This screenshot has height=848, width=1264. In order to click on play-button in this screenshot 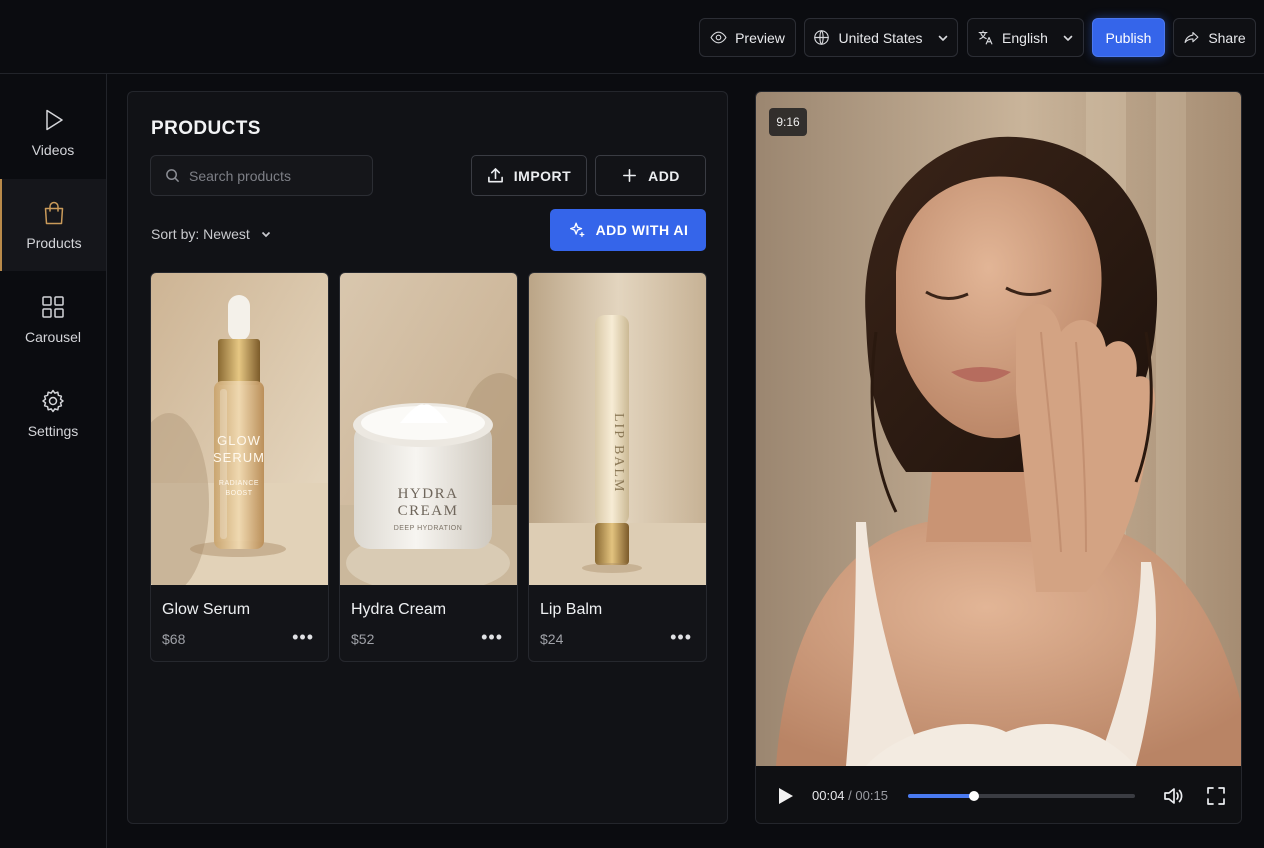, I will do `click(786, 796)`.